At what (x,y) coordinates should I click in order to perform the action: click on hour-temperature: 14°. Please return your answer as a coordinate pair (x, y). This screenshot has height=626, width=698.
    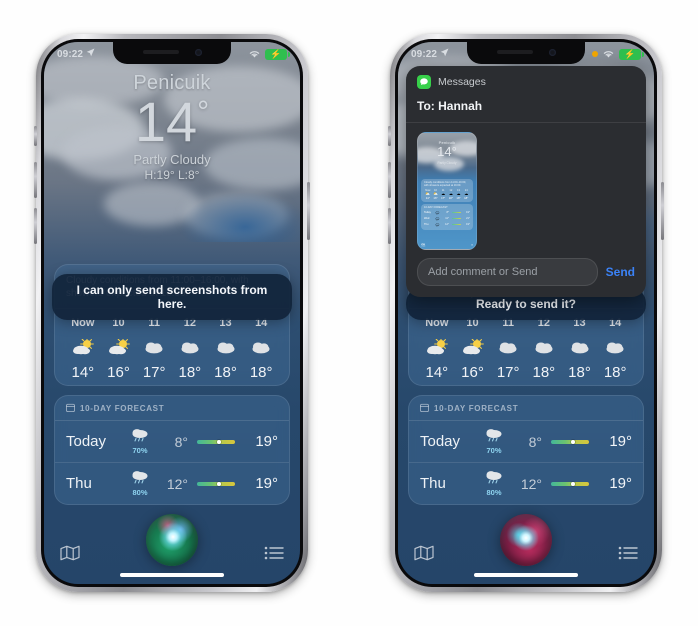
    Looking at the image, I should click on (83, 373).